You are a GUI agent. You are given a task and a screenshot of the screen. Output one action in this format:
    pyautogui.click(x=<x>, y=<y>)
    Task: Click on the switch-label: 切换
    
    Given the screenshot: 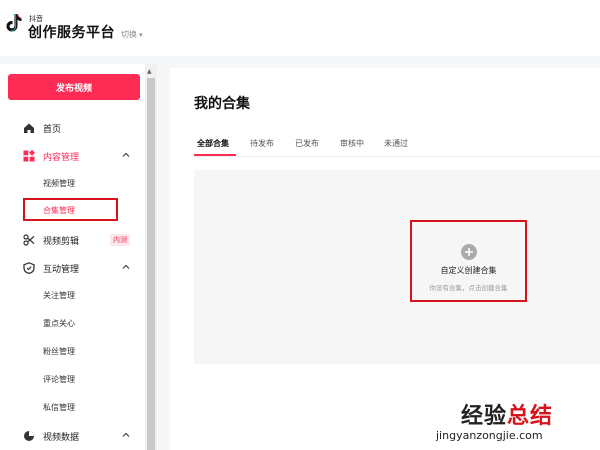 What is the action you would take?
    pyautogui.click(x=129, y=34)
    